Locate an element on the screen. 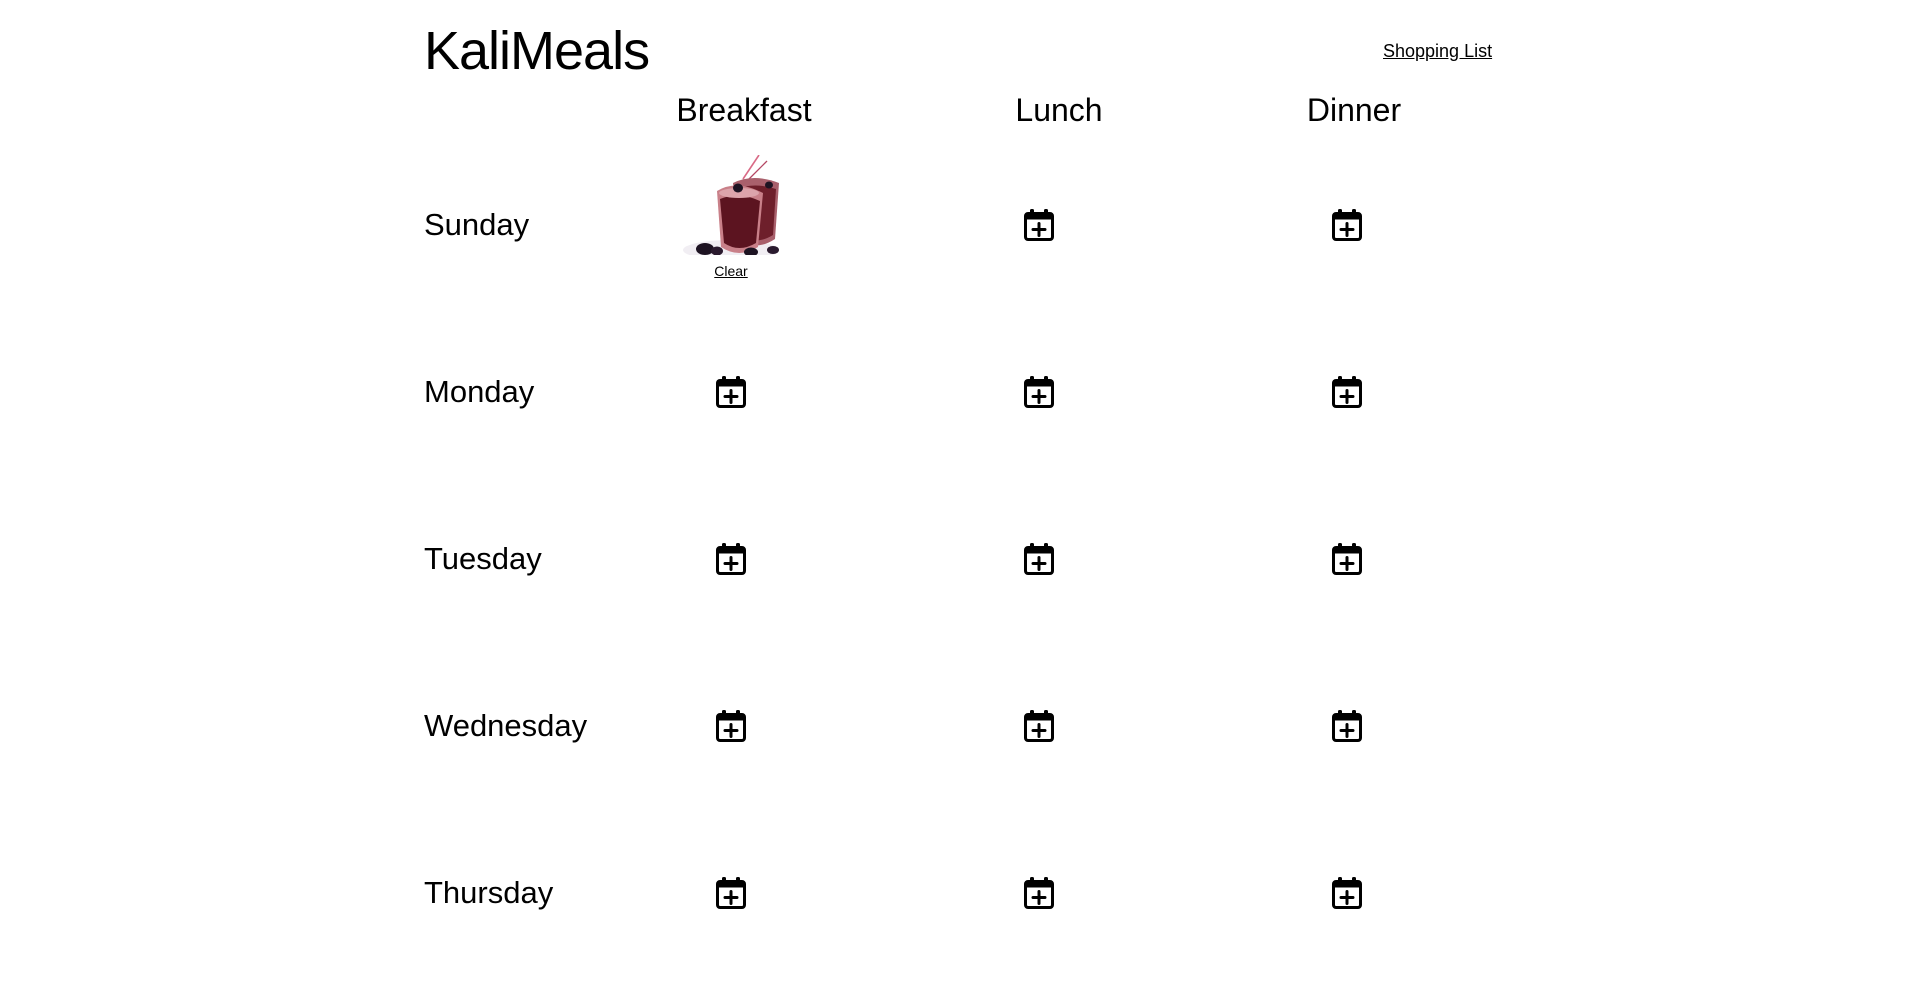  add-meal-wednesday-lunch is located at coordinates (1039, 726).